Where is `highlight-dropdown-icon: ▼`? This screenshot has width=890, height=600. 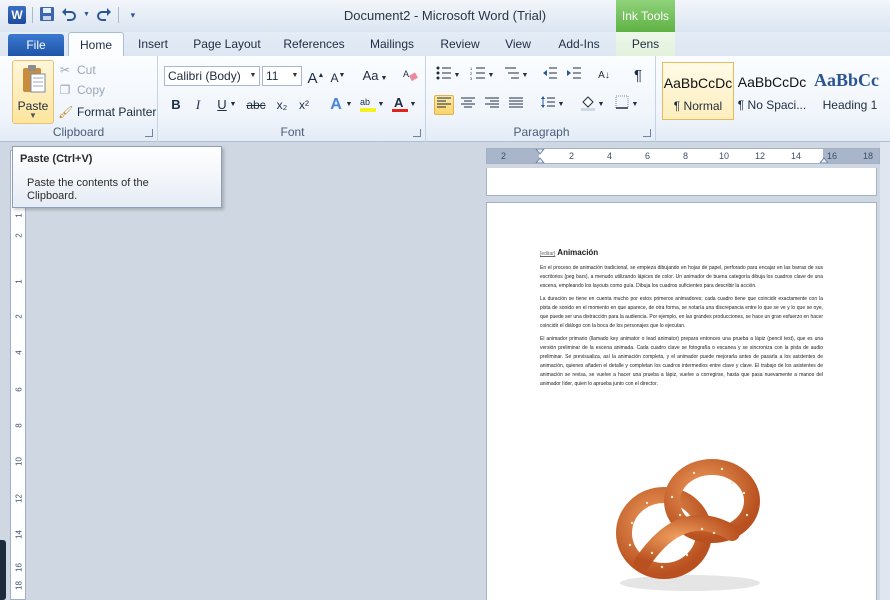
highlight-dropdown-icon: ▼ is located at coordinates (381, 105).